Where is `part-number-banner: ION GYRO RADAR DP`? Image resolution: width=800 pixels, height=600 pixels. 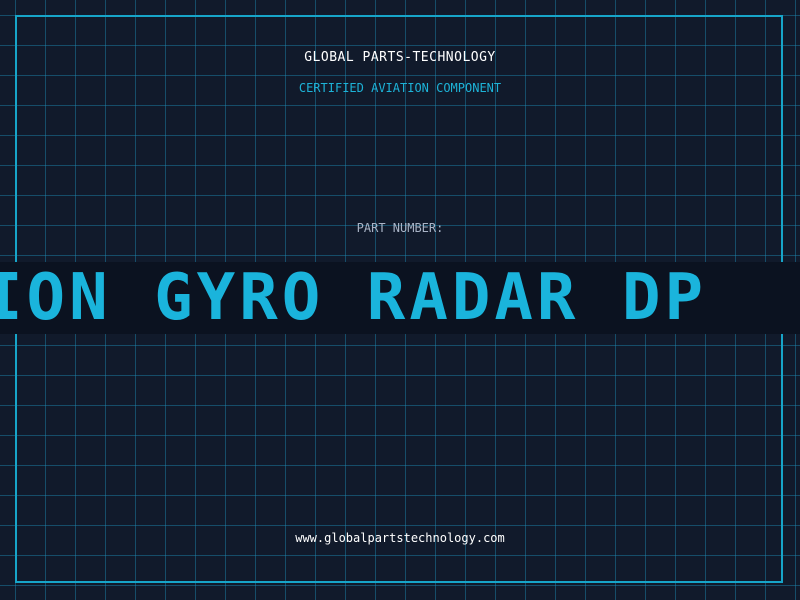
part-number-banner: ION GYRO RADAR DP is located at coordinates (400, 298).